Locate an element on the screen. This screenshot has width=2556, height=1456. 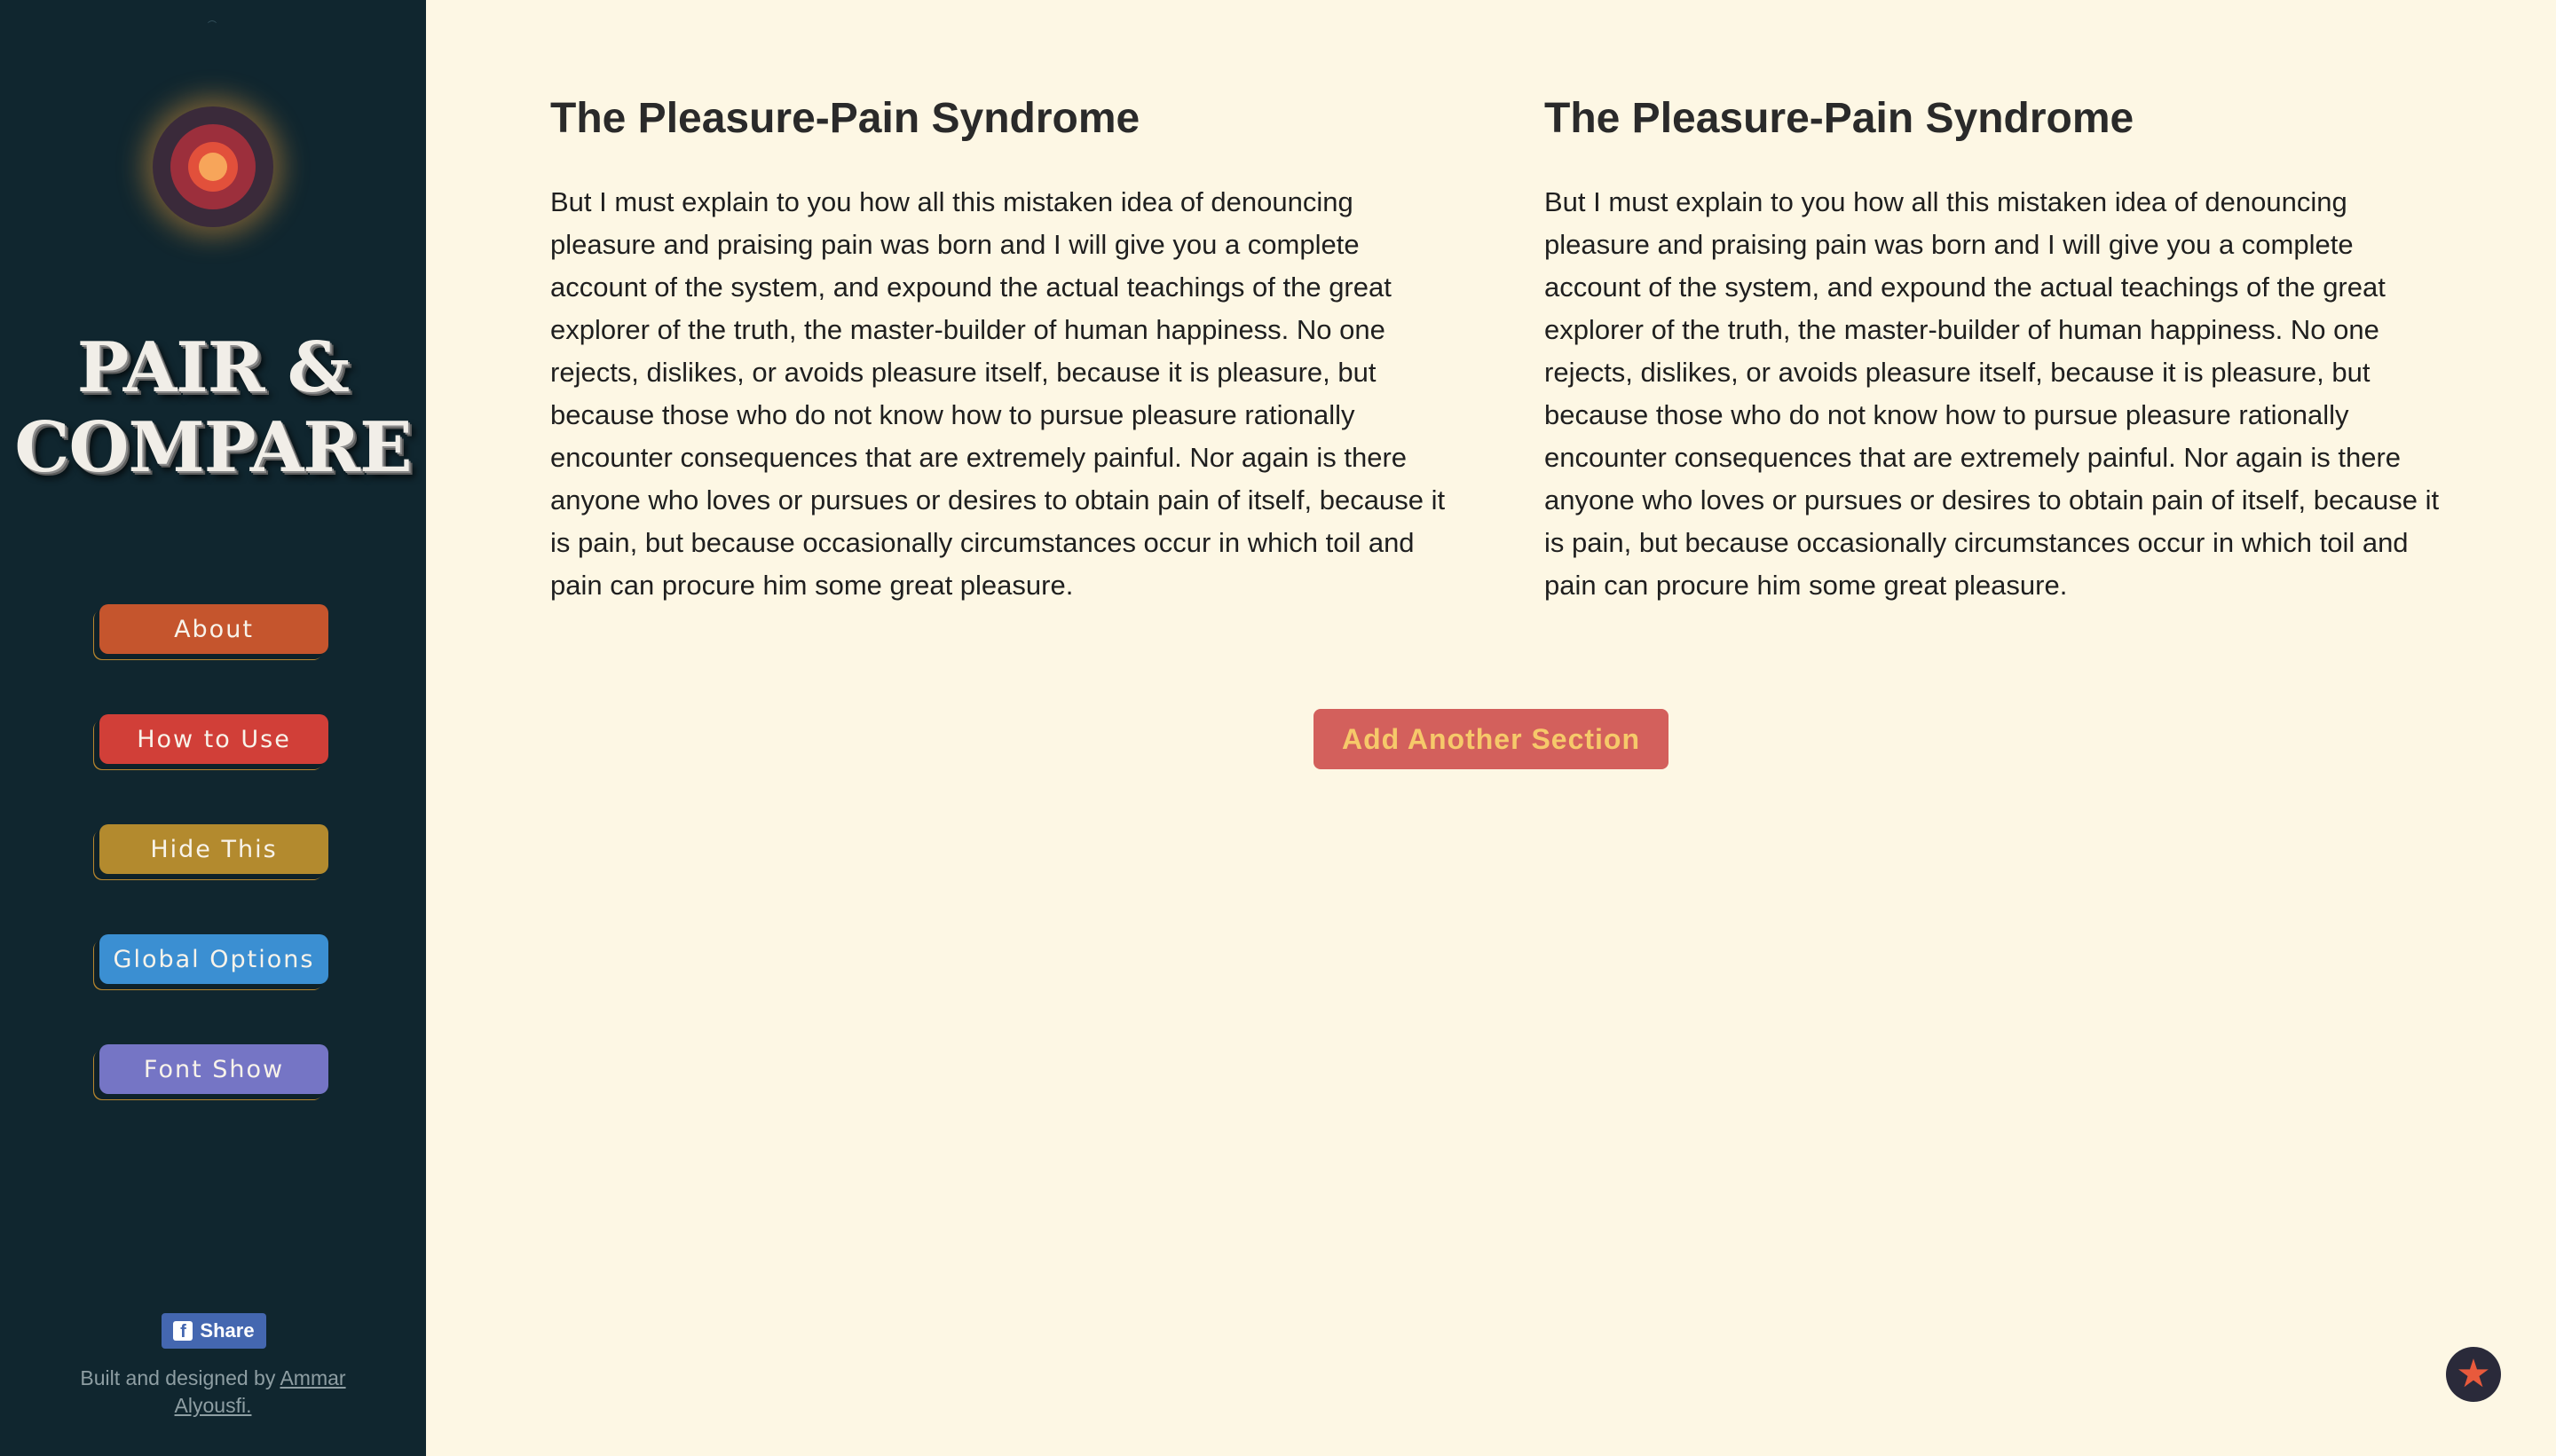
facebook-icon: f is located at coordinates (183, 1331).